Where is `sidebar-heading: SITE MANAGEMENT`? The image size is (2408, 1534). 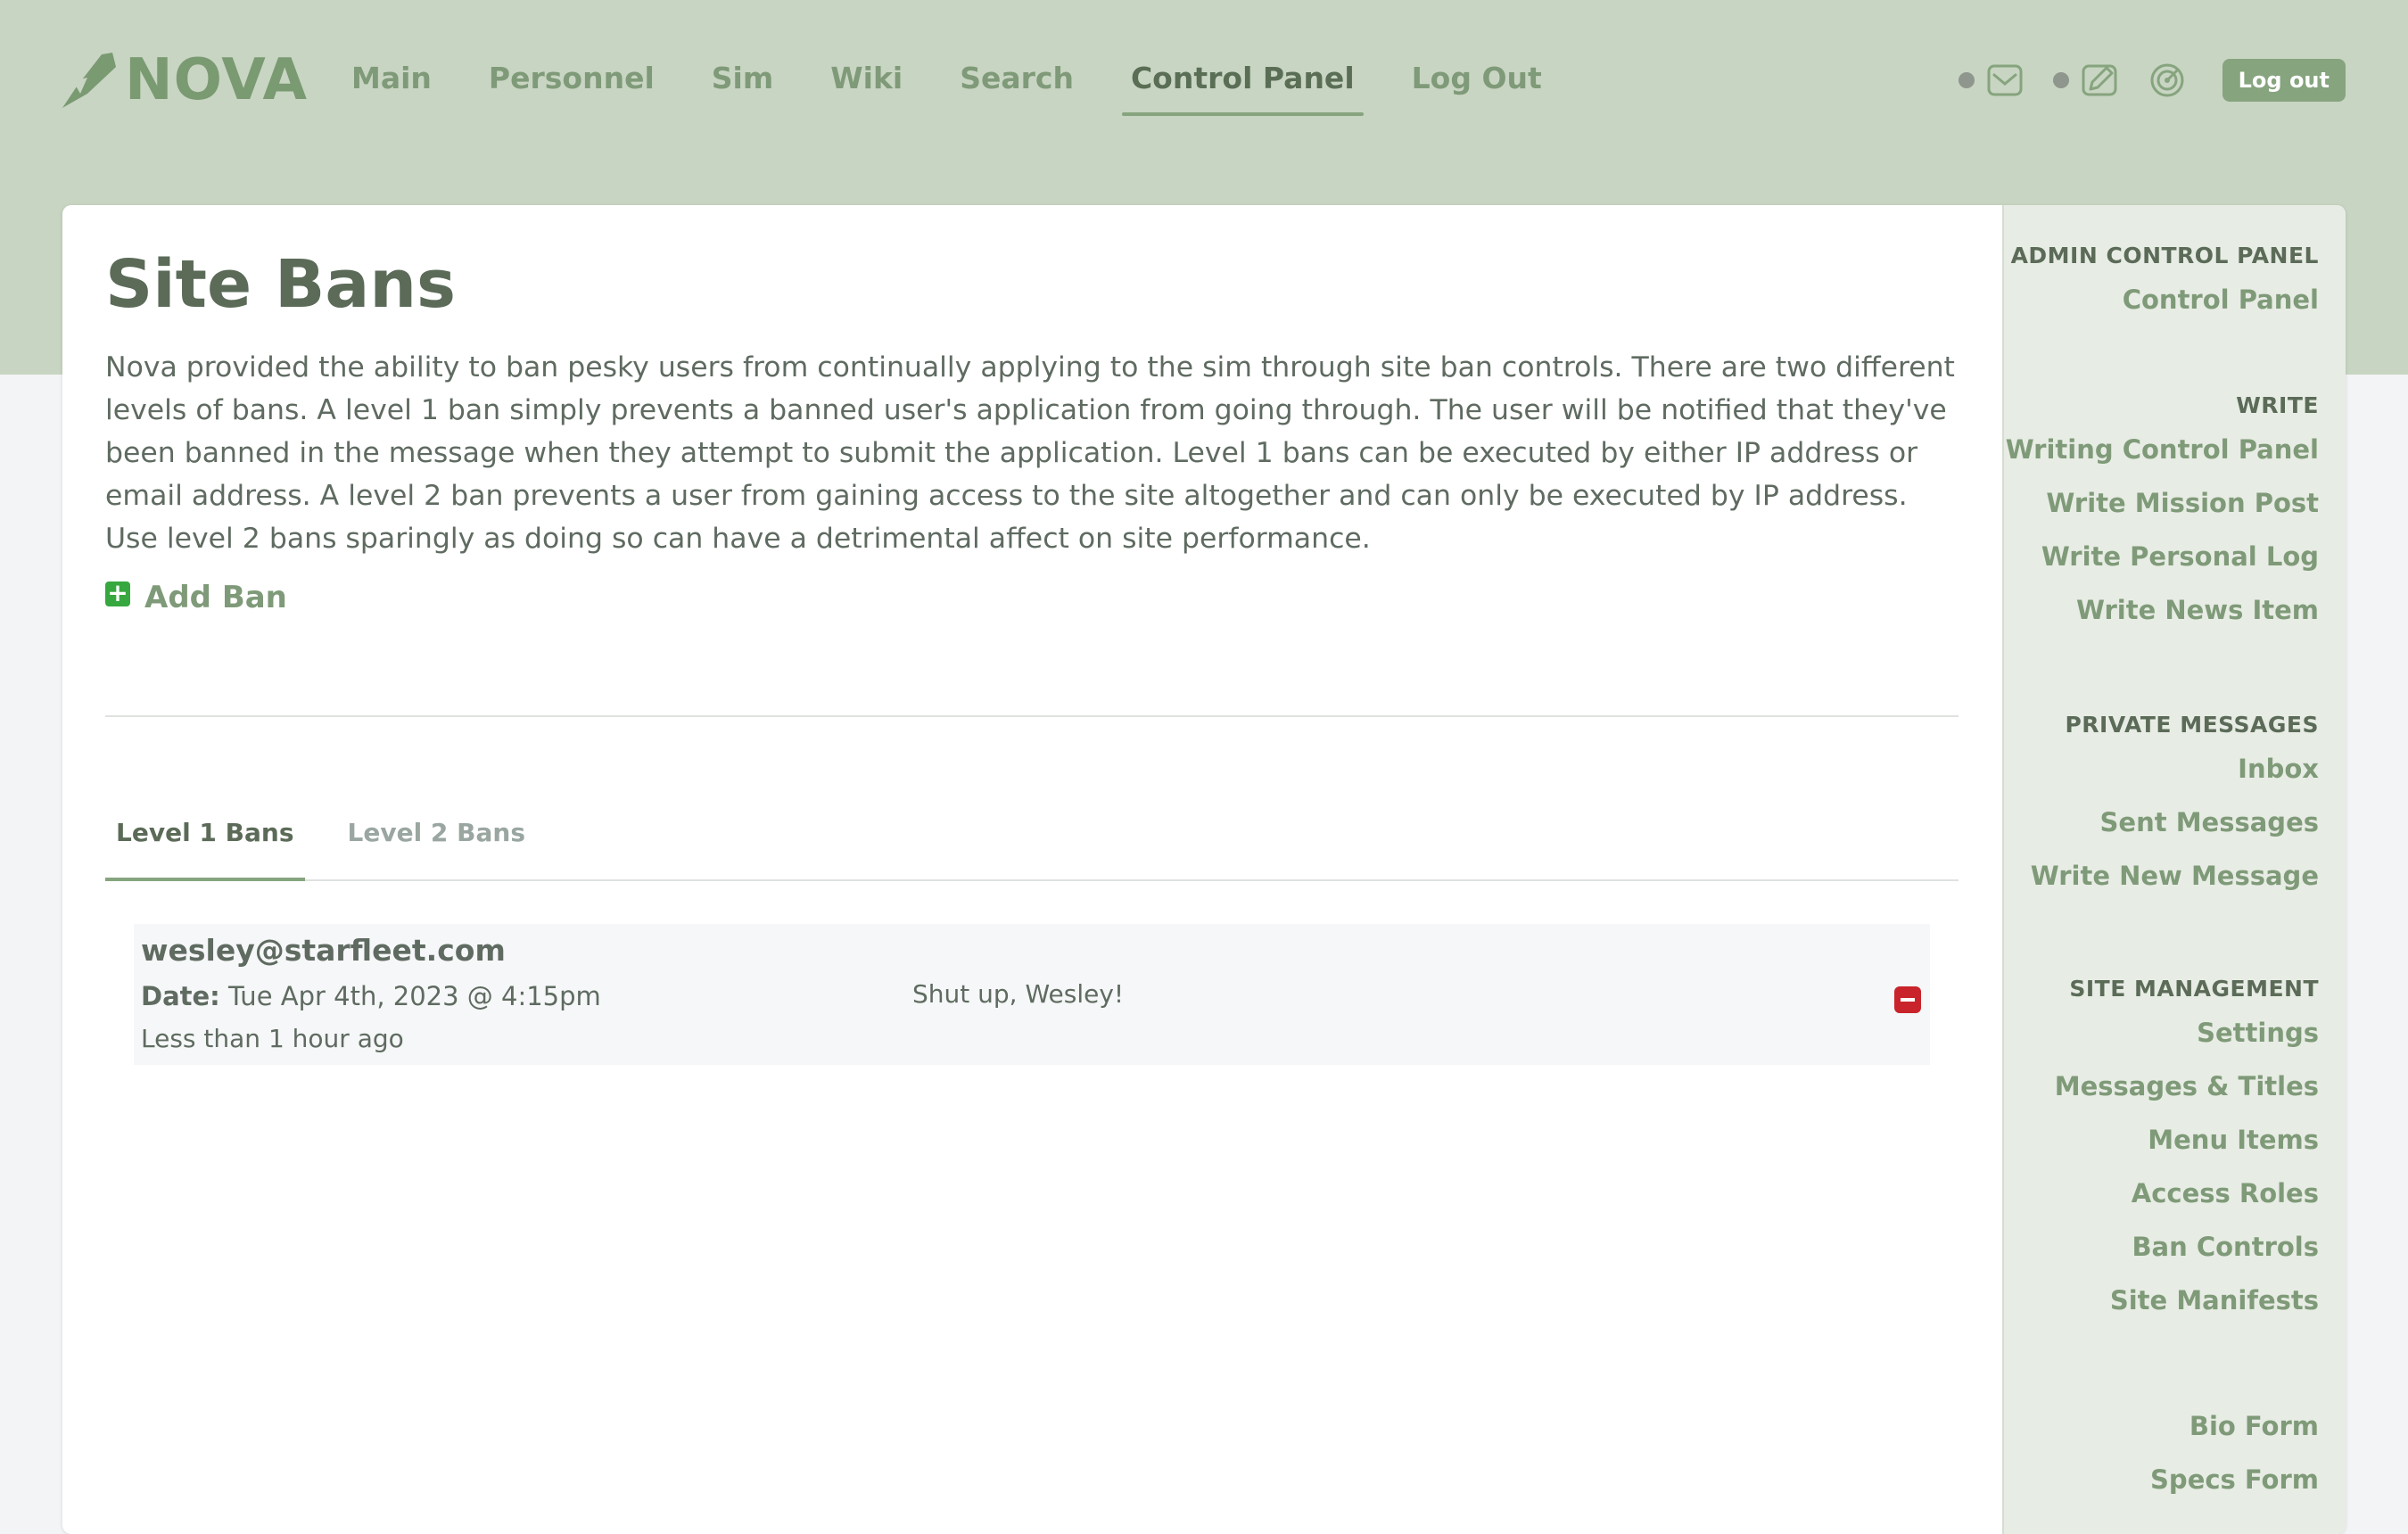
sidebar-heading: SITE MANAGEMENT is located at coordinates (2194, 989).